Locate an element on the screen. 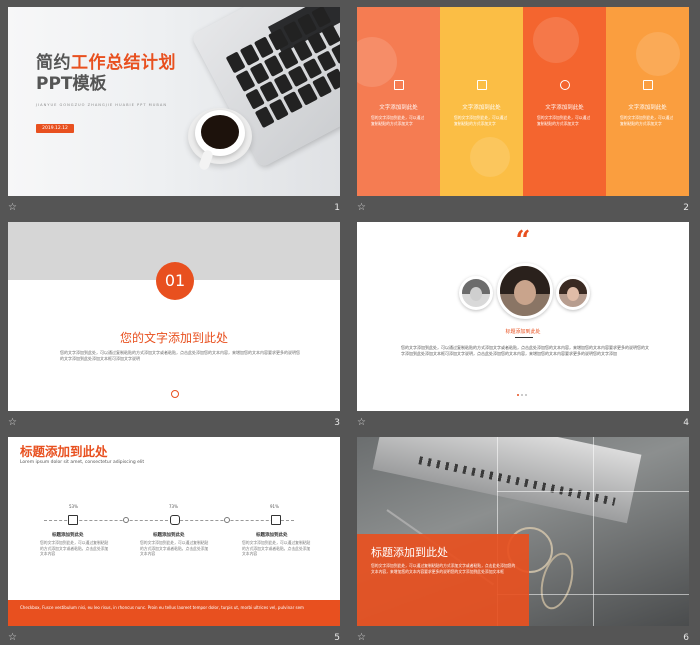 The image size is (700, 645). image-icon is located at coordinates (398, 85).